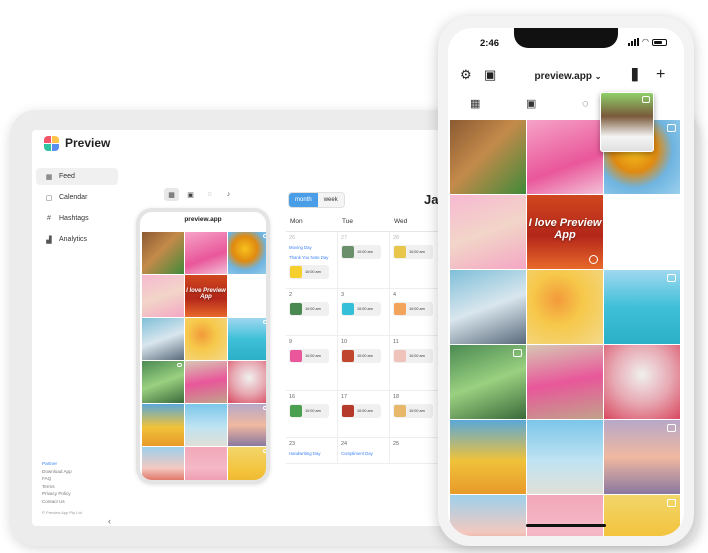 The image size is (708, 553). I want to click on sidebar-item-hashtags: # Hashtags, so click(77, 218).